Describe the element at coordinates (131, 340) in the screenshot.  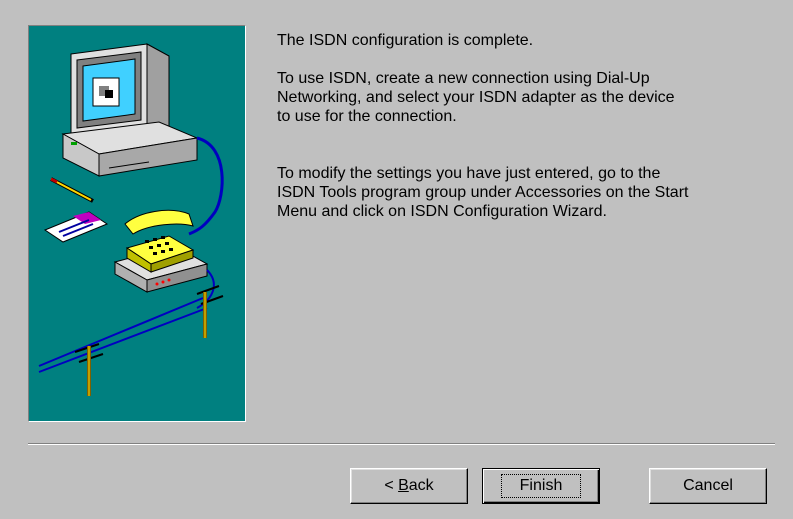
I see `telephone-line-icon` at that location.